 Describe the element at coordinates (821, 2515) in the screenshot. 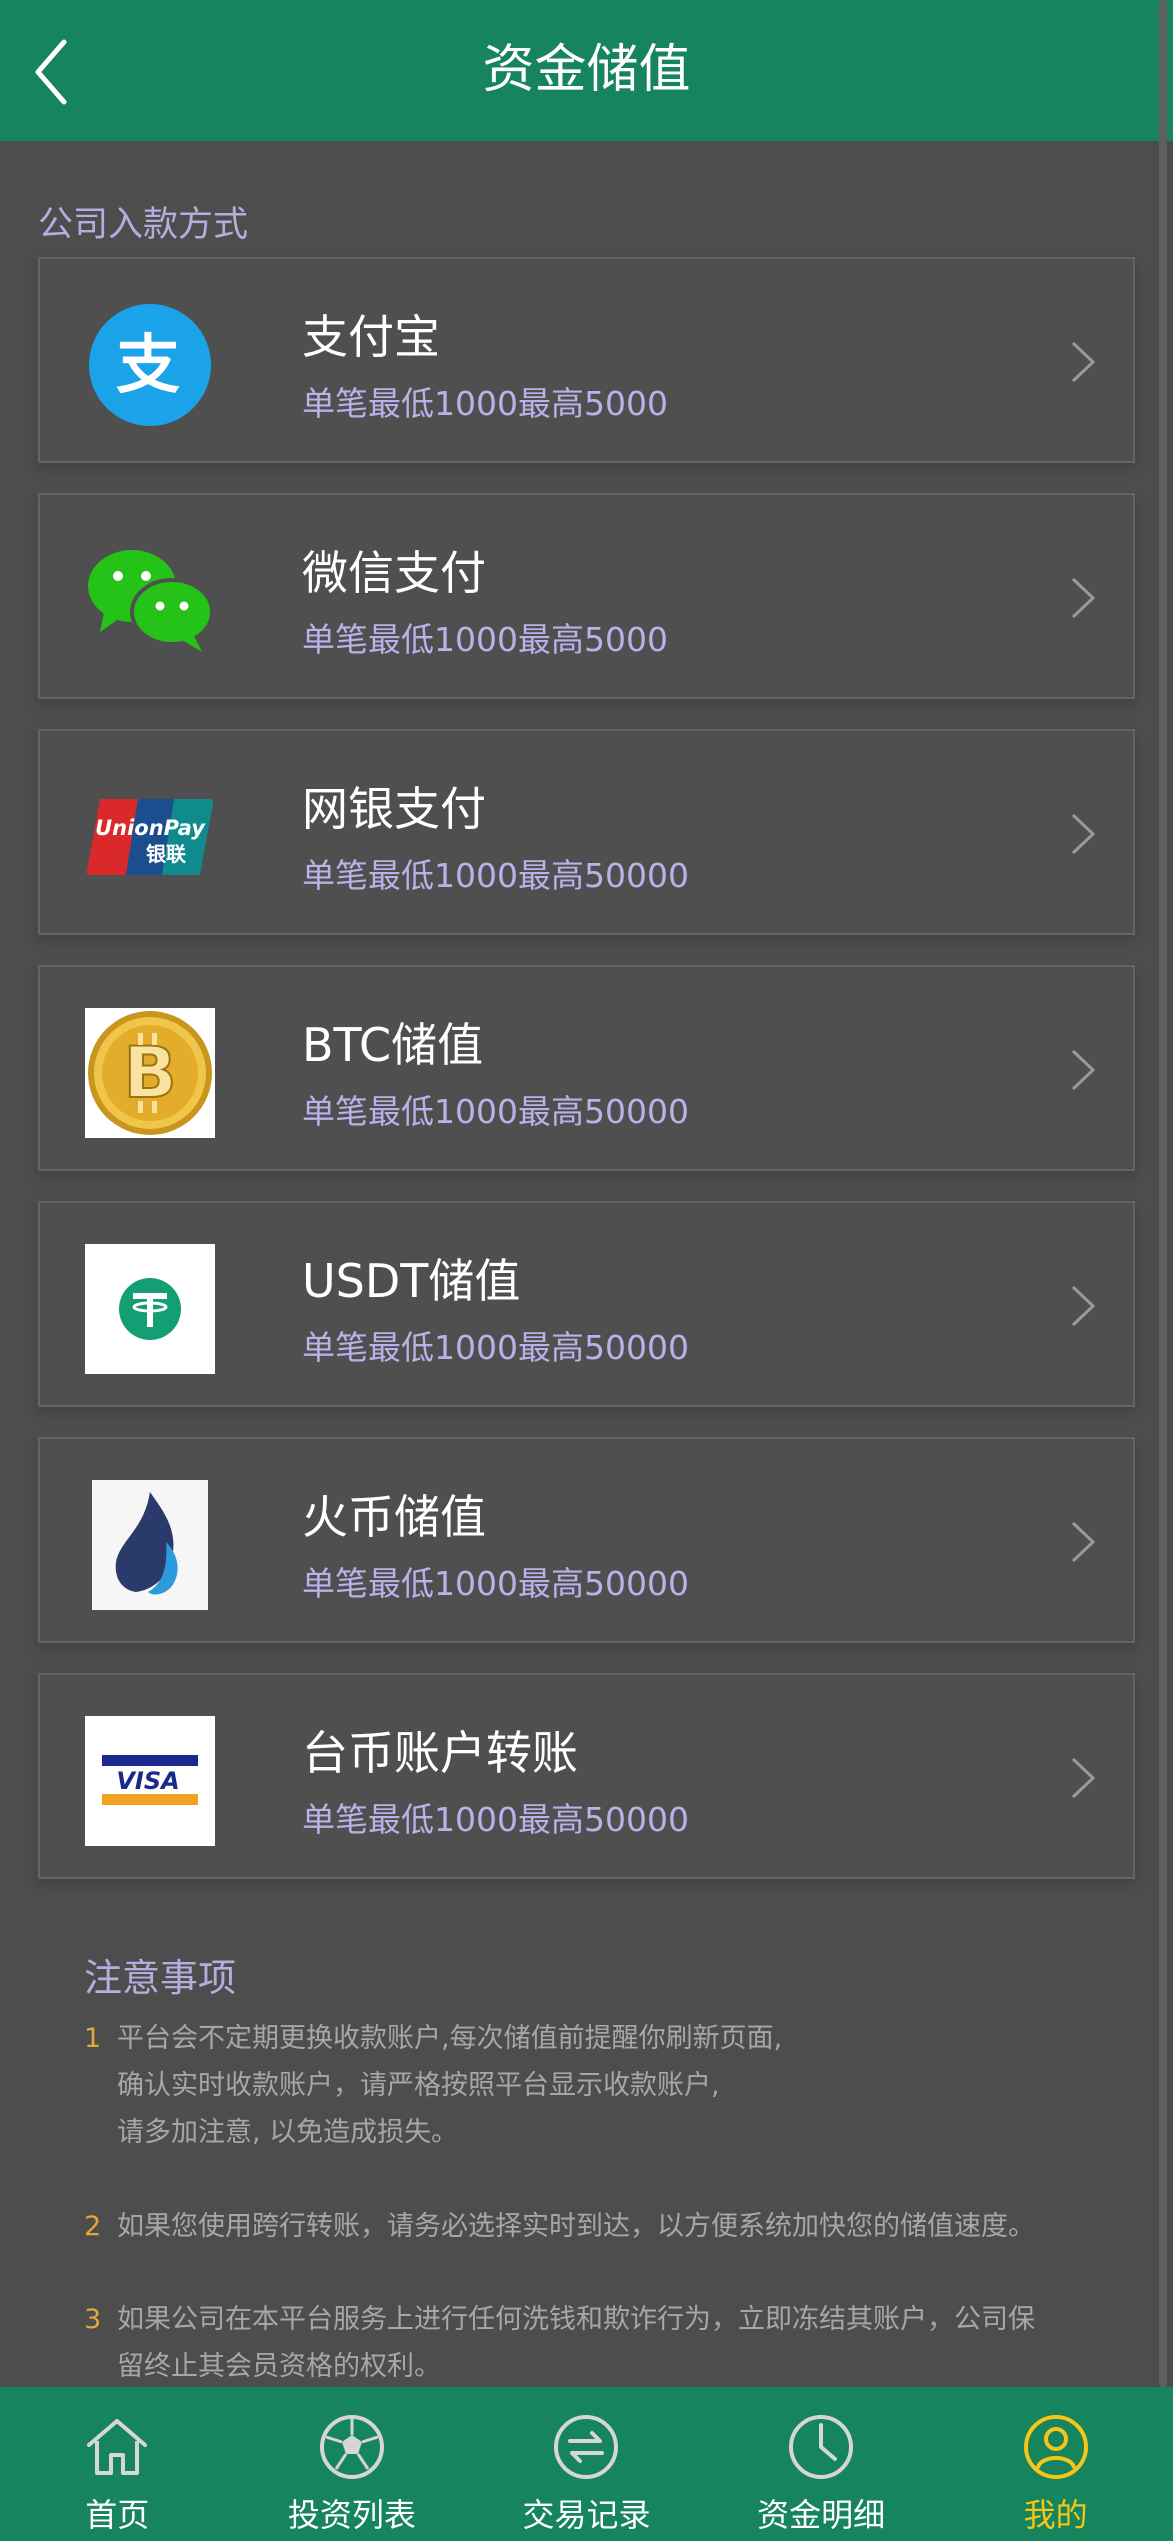

I see `tab-label: 资金明细` at that location.